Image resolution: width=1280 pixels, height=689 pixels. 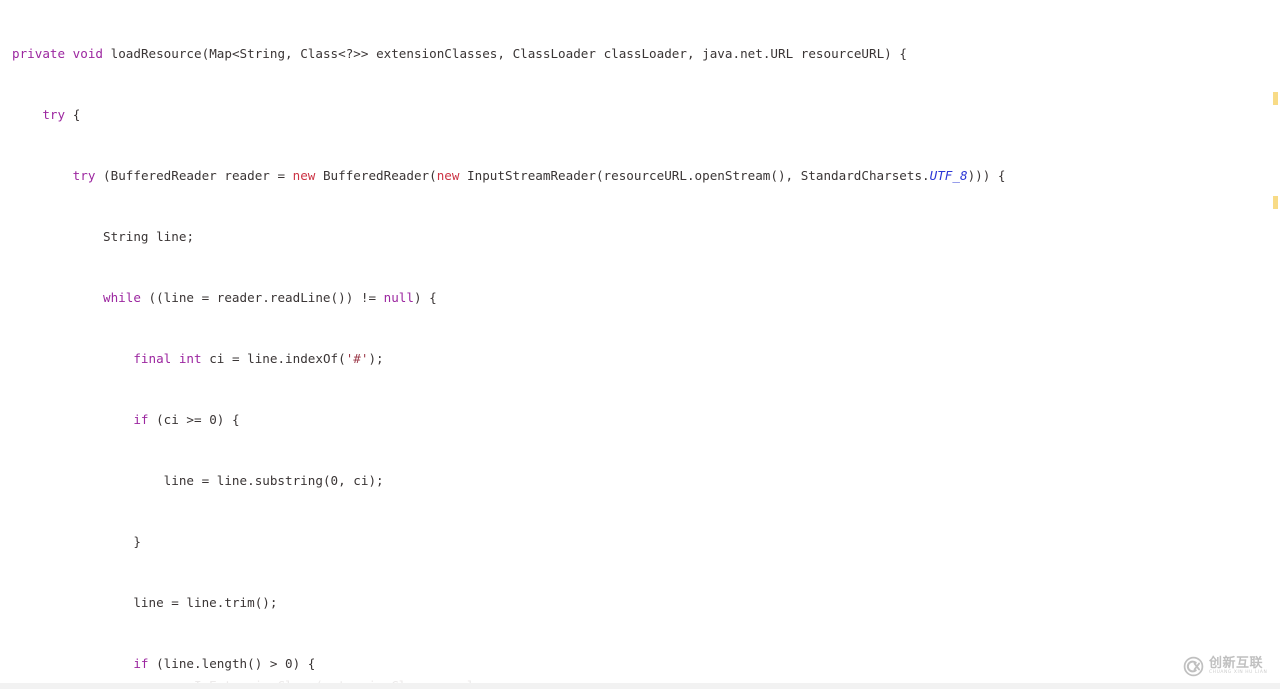 I want to click on code-line: final int ci = line.indexOf('#');, so click(x=640, y=359).